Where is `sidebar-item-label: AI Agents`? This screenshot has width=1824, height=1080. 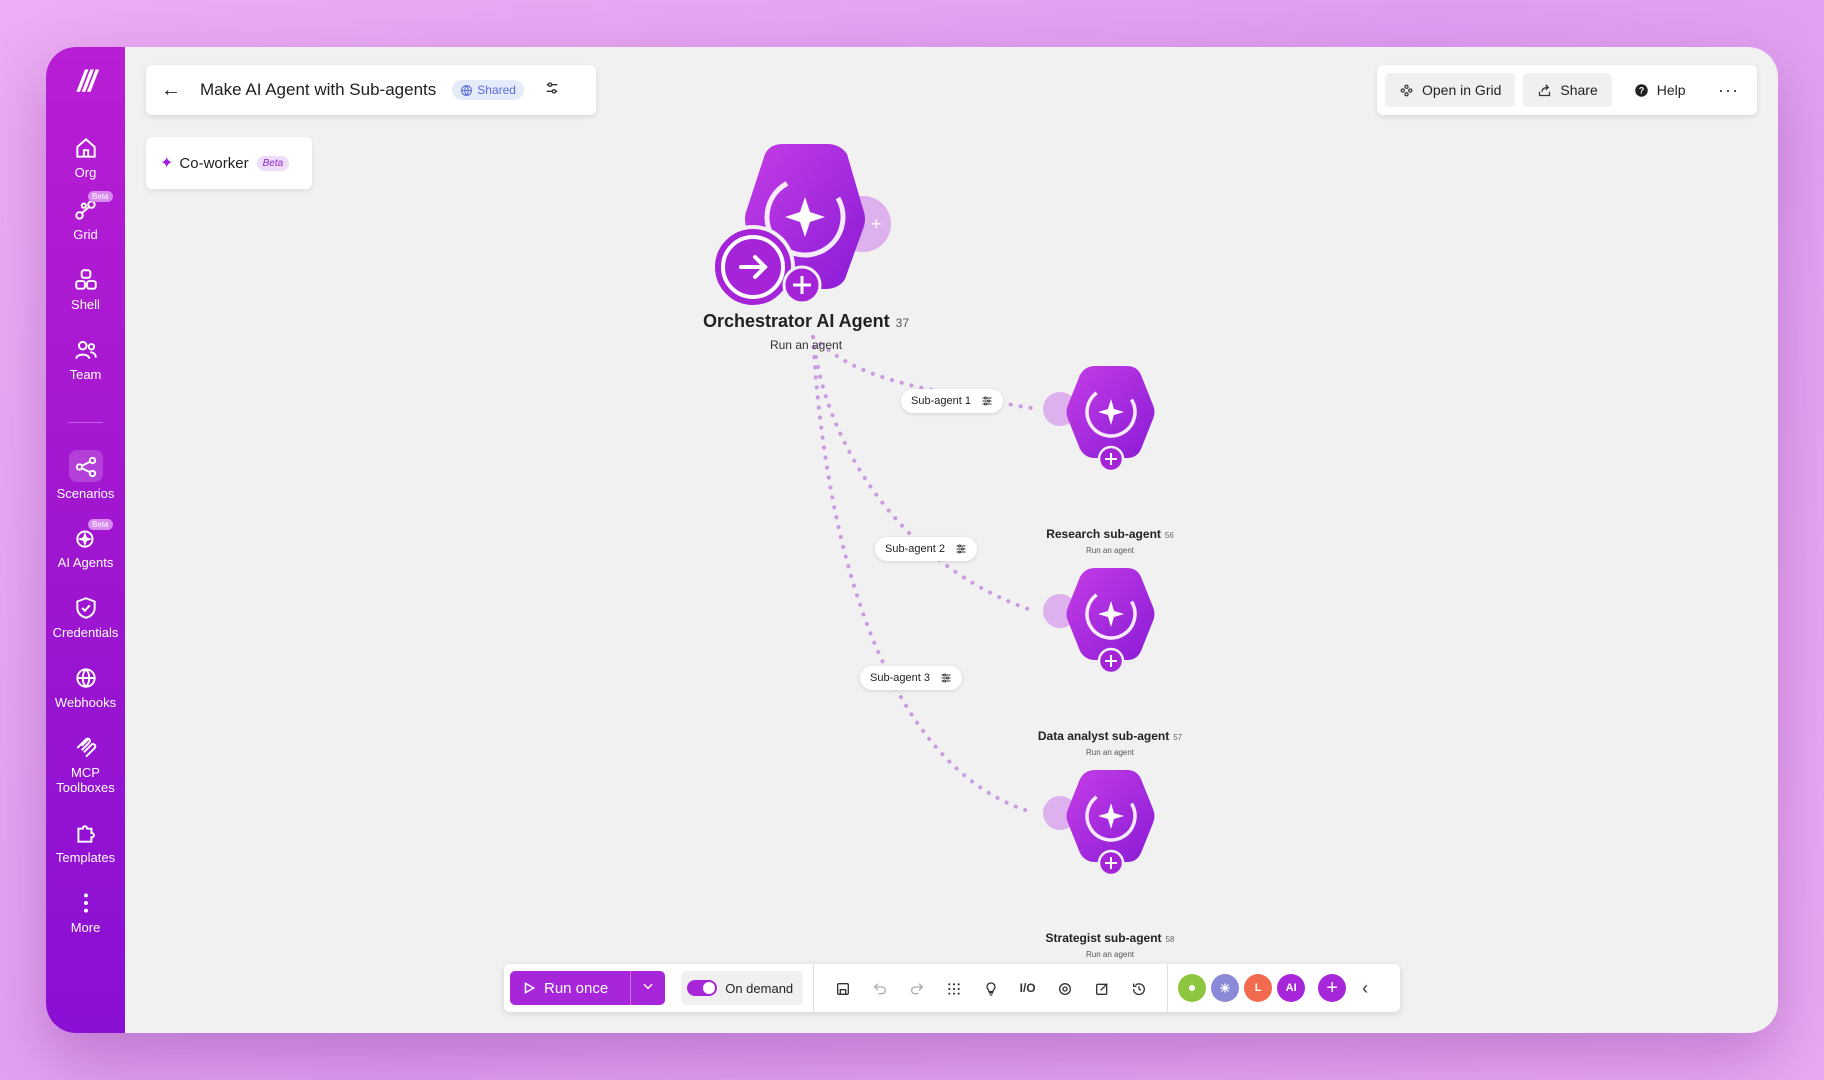 sidebar-item-label: AI Agents is located at coordinates (85, 562).